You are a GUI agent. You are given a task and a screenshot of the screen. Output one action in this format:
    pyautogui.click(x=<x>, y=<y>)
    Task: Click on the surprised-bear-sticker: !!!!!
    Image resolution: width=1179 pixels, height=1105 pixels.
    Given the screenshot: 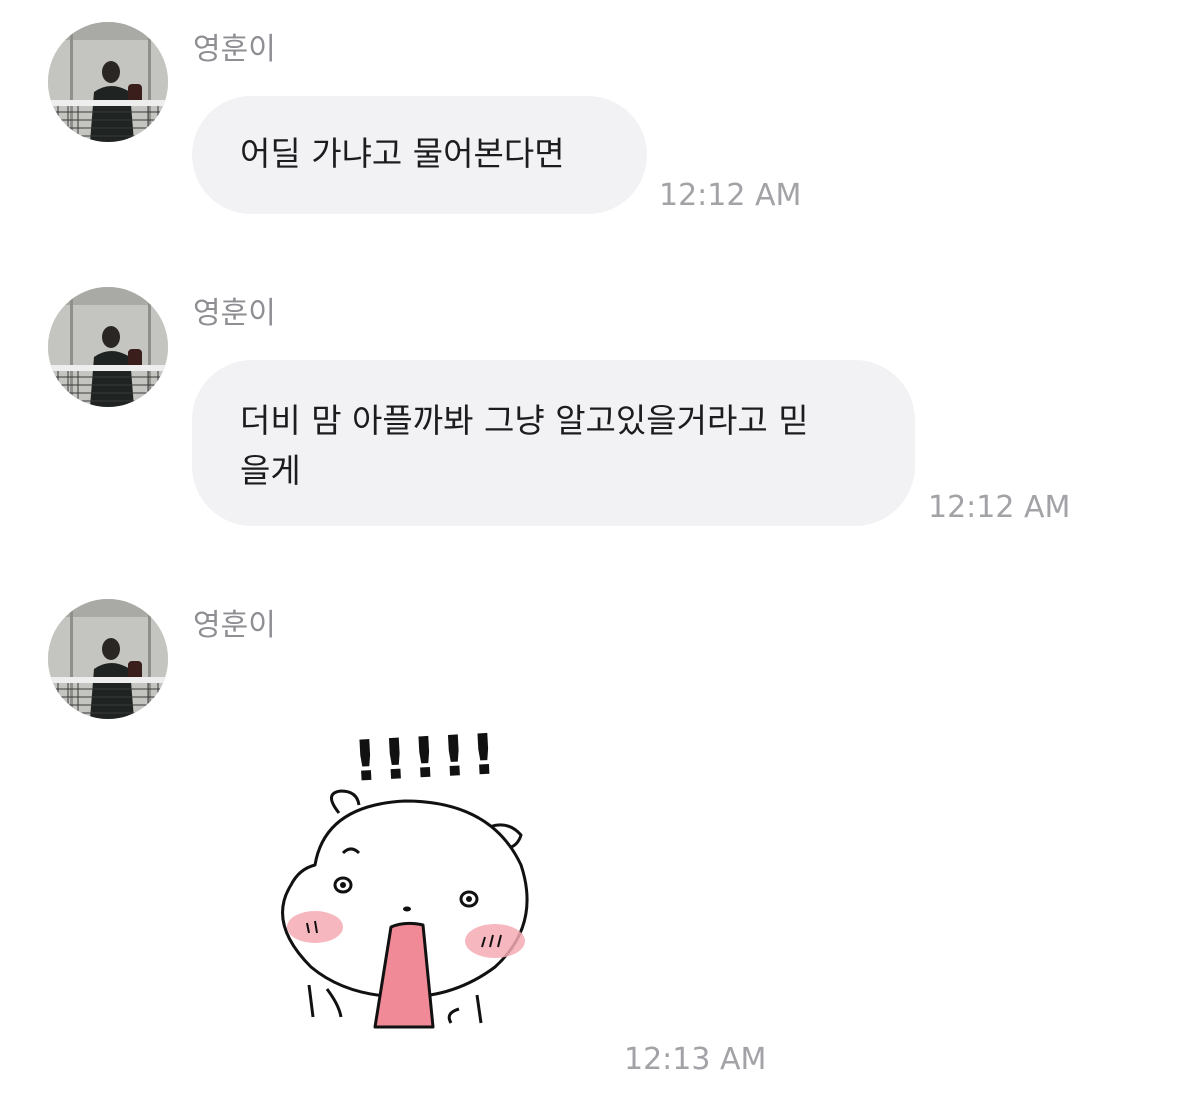 What is the action you would take?
    pyautogui.click(x=405, y=870)
    